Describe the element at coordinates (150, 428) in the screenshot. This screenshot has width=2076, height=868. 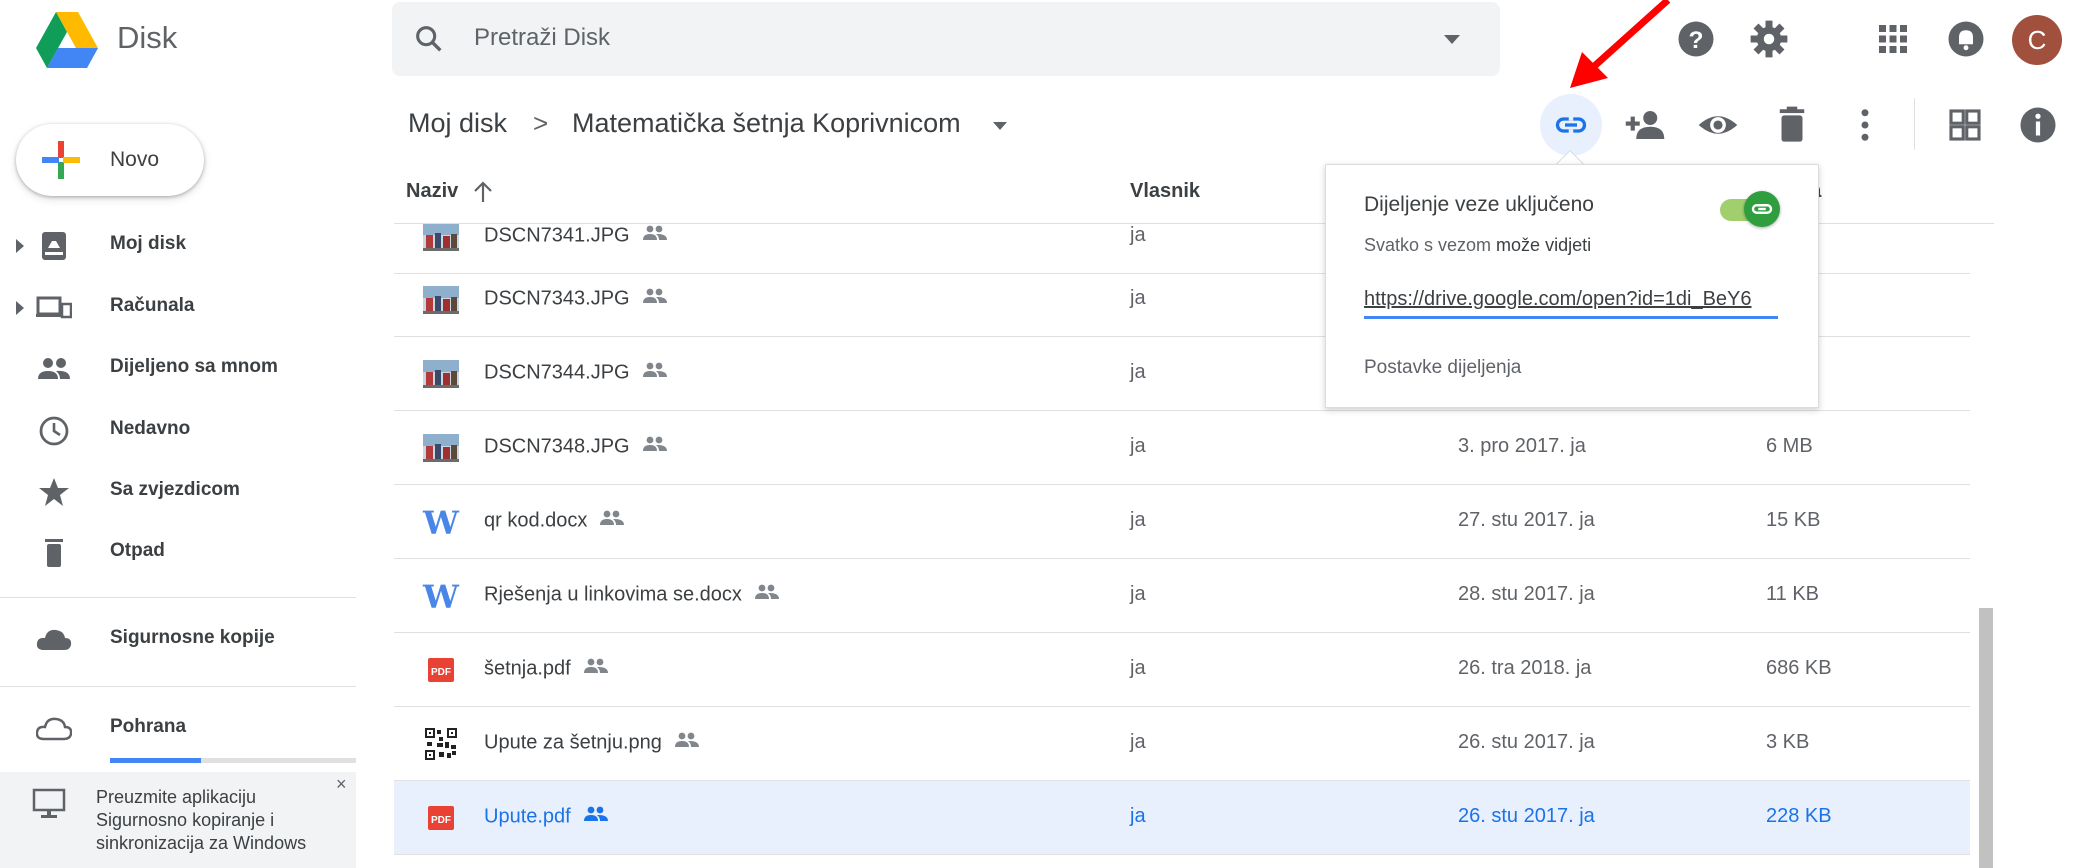
I see `sidebar-item-label: Nedavno` at that location.